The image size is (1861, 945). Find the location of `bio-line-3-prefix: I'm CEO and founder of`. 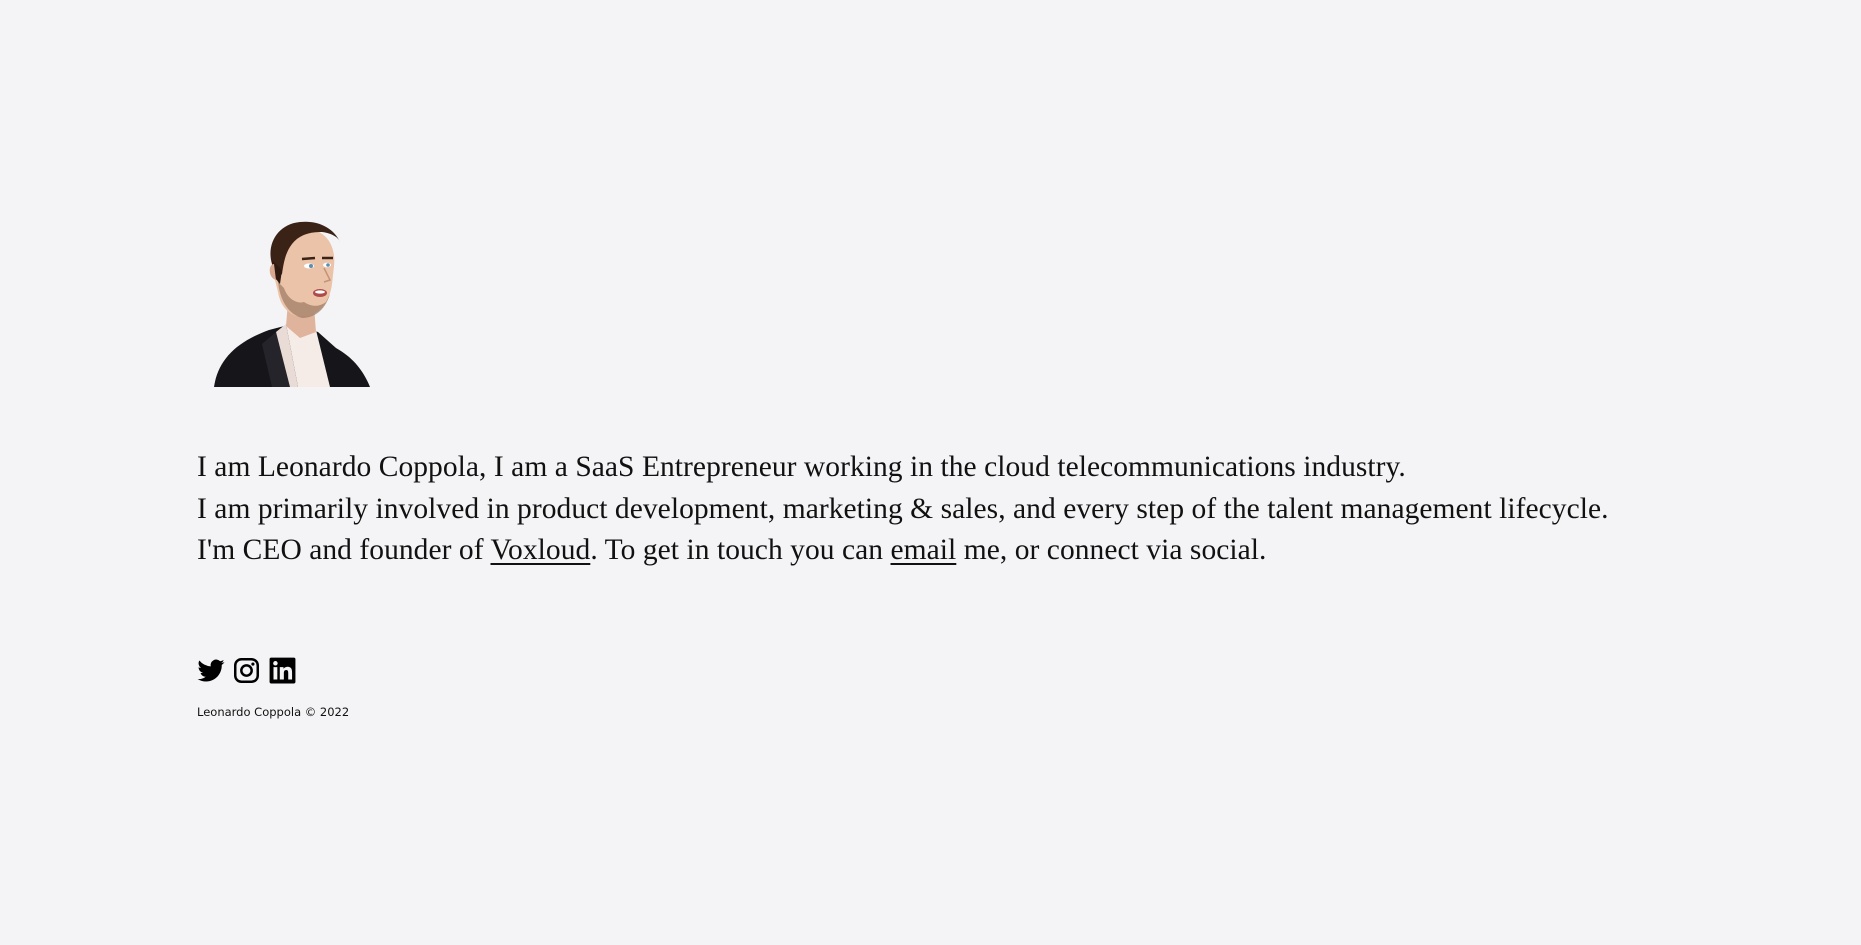

bio-line-3-prefix: I'm CEO and founder of is located at coordinates (344, 550).